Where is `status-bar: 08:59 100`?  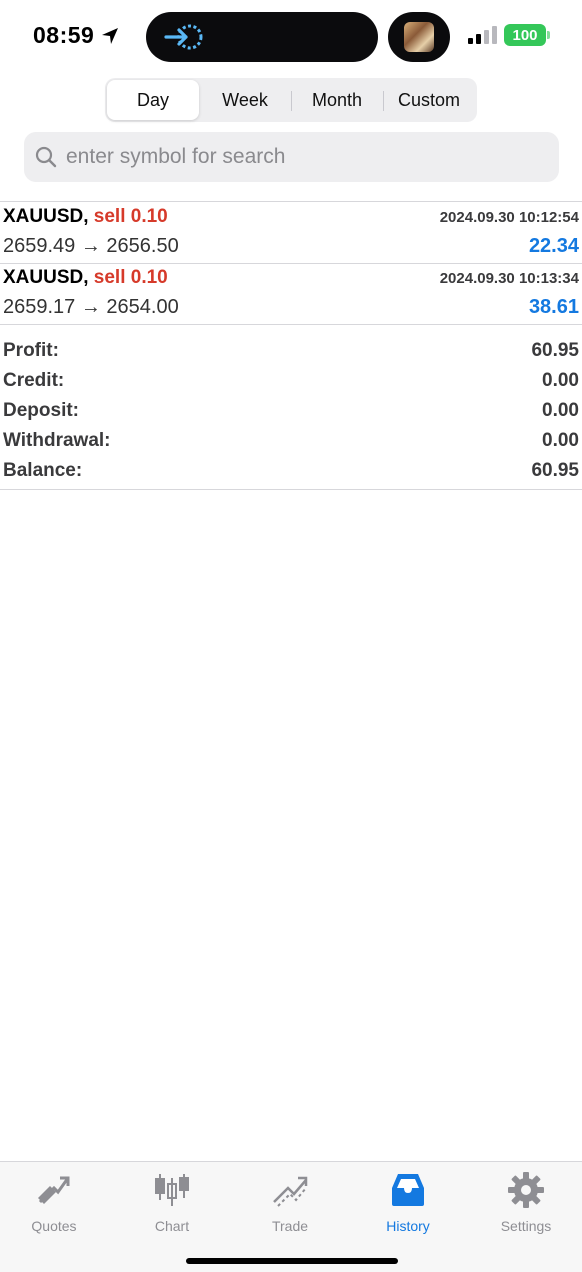 status-bar: 08:59 100 is located at coordinates (291, 35).